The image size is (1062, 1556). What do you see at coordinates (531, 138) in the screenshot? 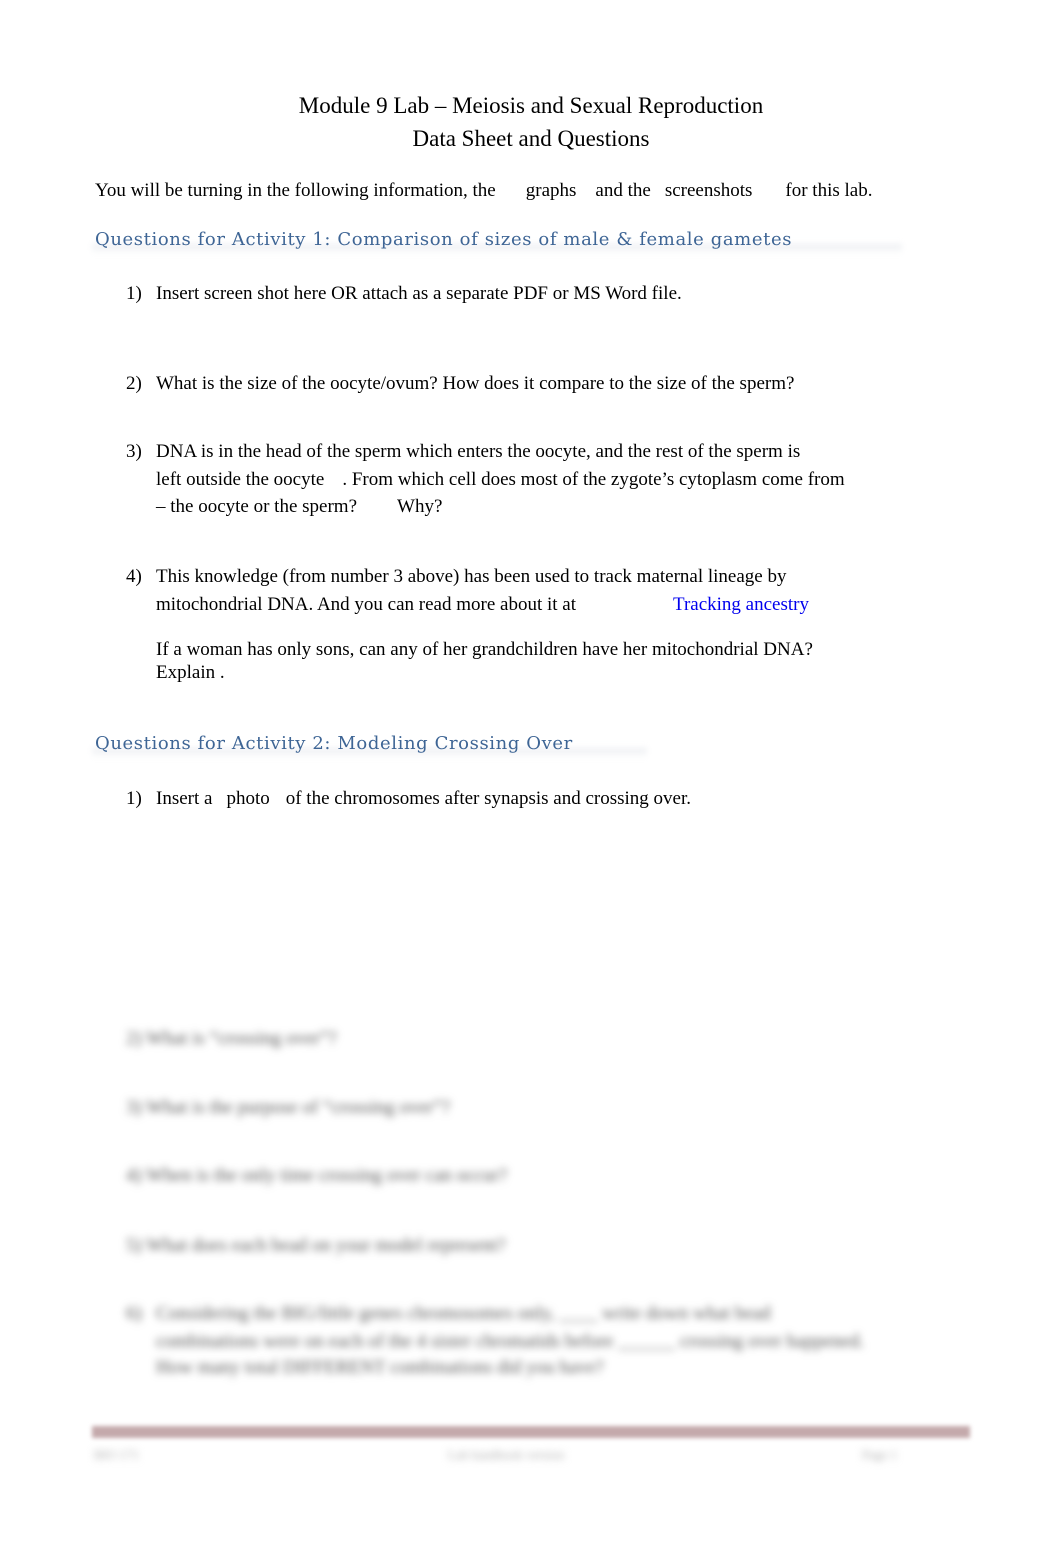
I see `document-subtitle: Data Sheet and Questions` at bounding box center [531, 138].